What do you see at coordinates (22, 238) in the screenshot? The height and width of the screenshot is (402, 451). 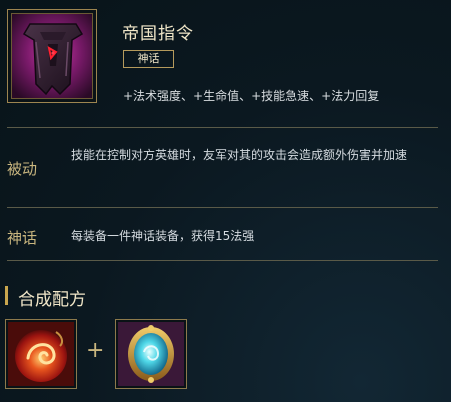 I see `mythic-label: 神话` at bounding box center [22, 238].